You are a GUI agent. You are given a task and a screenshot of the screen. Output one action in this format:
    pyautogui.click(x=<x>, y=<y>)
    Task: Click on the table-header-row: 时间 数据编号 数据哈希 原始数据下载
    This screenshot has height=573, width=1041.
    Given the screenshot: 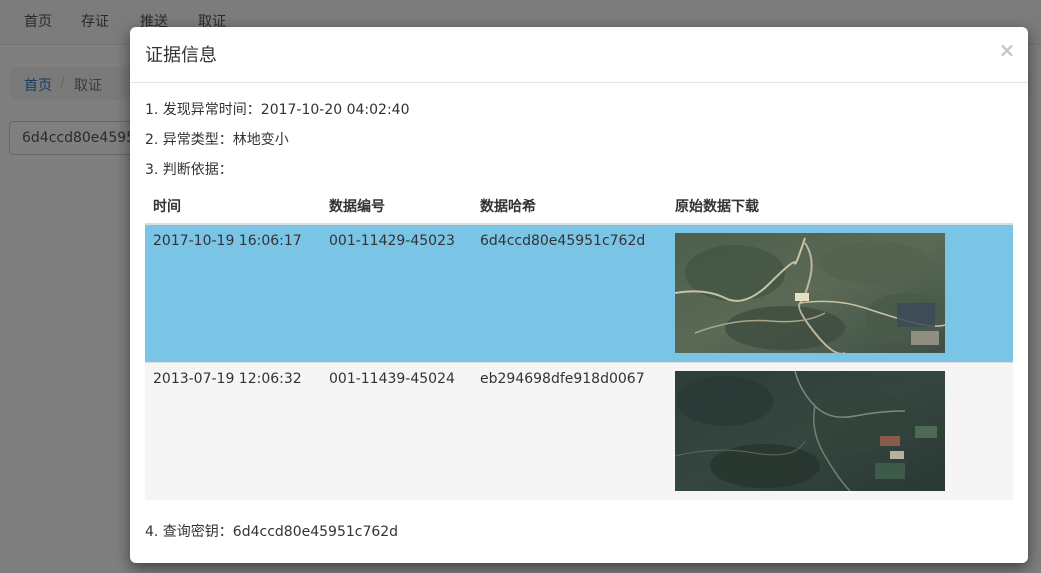 What is the action you would take?
    pyautogui.click(x=579, y=207)
    